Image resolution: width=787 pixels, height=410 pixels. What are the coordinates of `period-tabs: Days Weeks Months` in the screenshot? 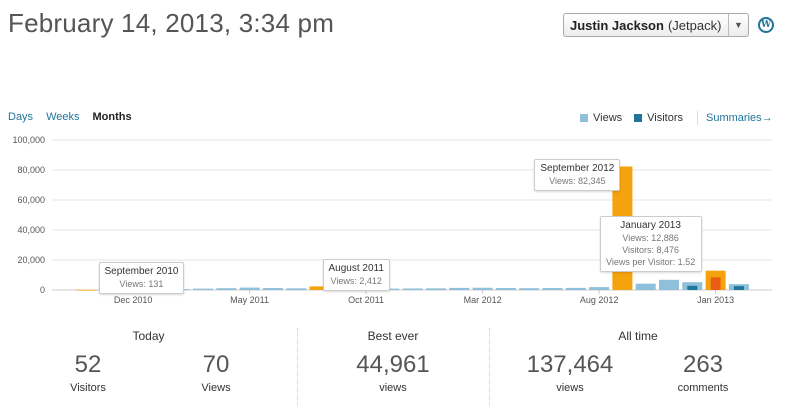 It's located at (76, 117).